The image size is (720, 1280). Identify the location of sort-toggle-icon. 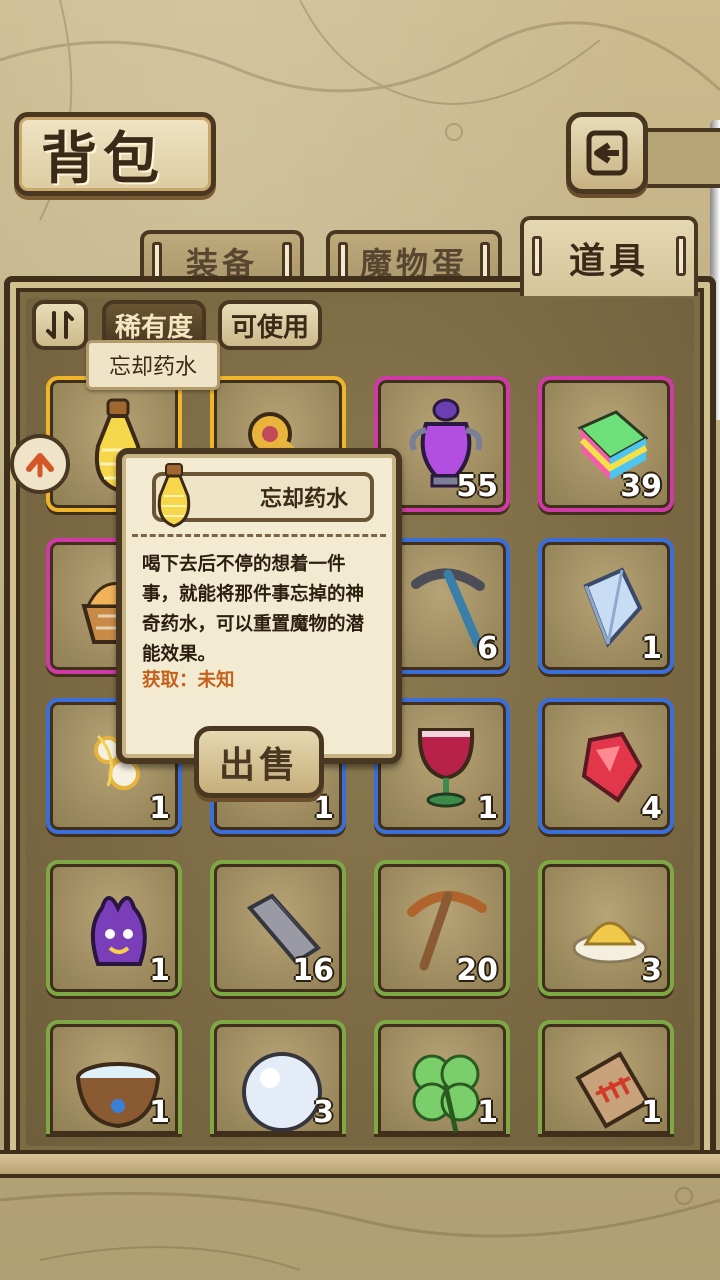
(60, 325).